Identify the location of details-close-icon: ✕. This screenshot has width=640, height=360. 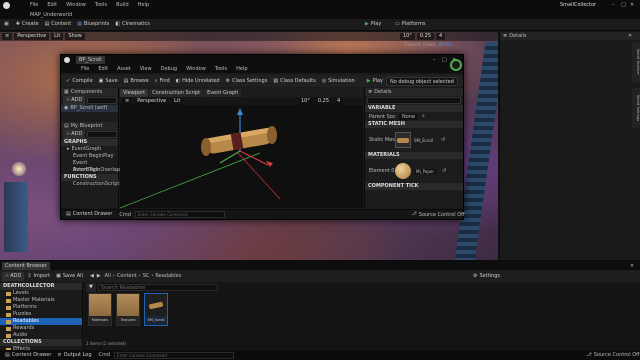
(630, 36).